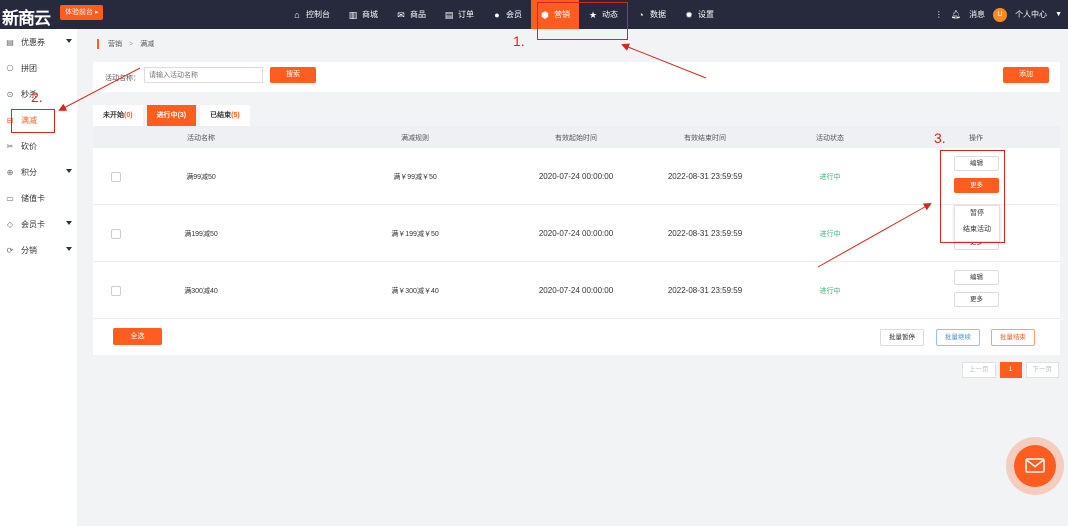  What do you see at coordinates (182, 115) in the screenshot?
I see `tab-count: (3)` at bounding box center [182, 115].